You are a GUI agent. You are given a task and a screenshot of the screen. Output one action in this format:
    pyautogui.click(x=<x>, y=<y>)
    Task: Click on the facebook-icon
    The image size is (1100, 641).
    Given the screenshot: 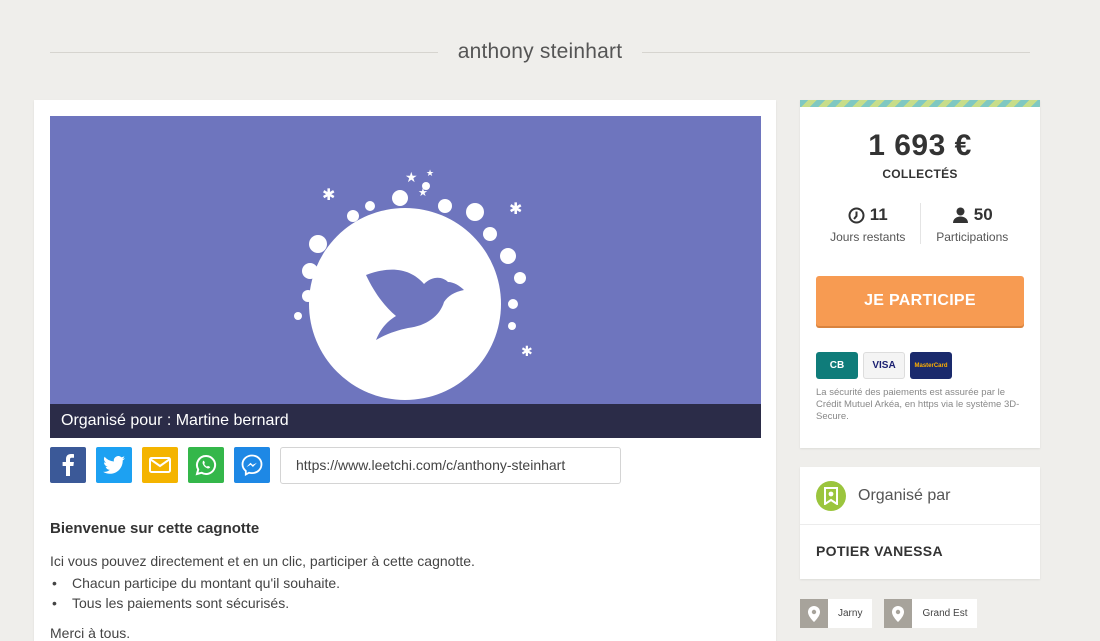 What is the action you would take?
    pyautogui.click(x=68, y=465)
    